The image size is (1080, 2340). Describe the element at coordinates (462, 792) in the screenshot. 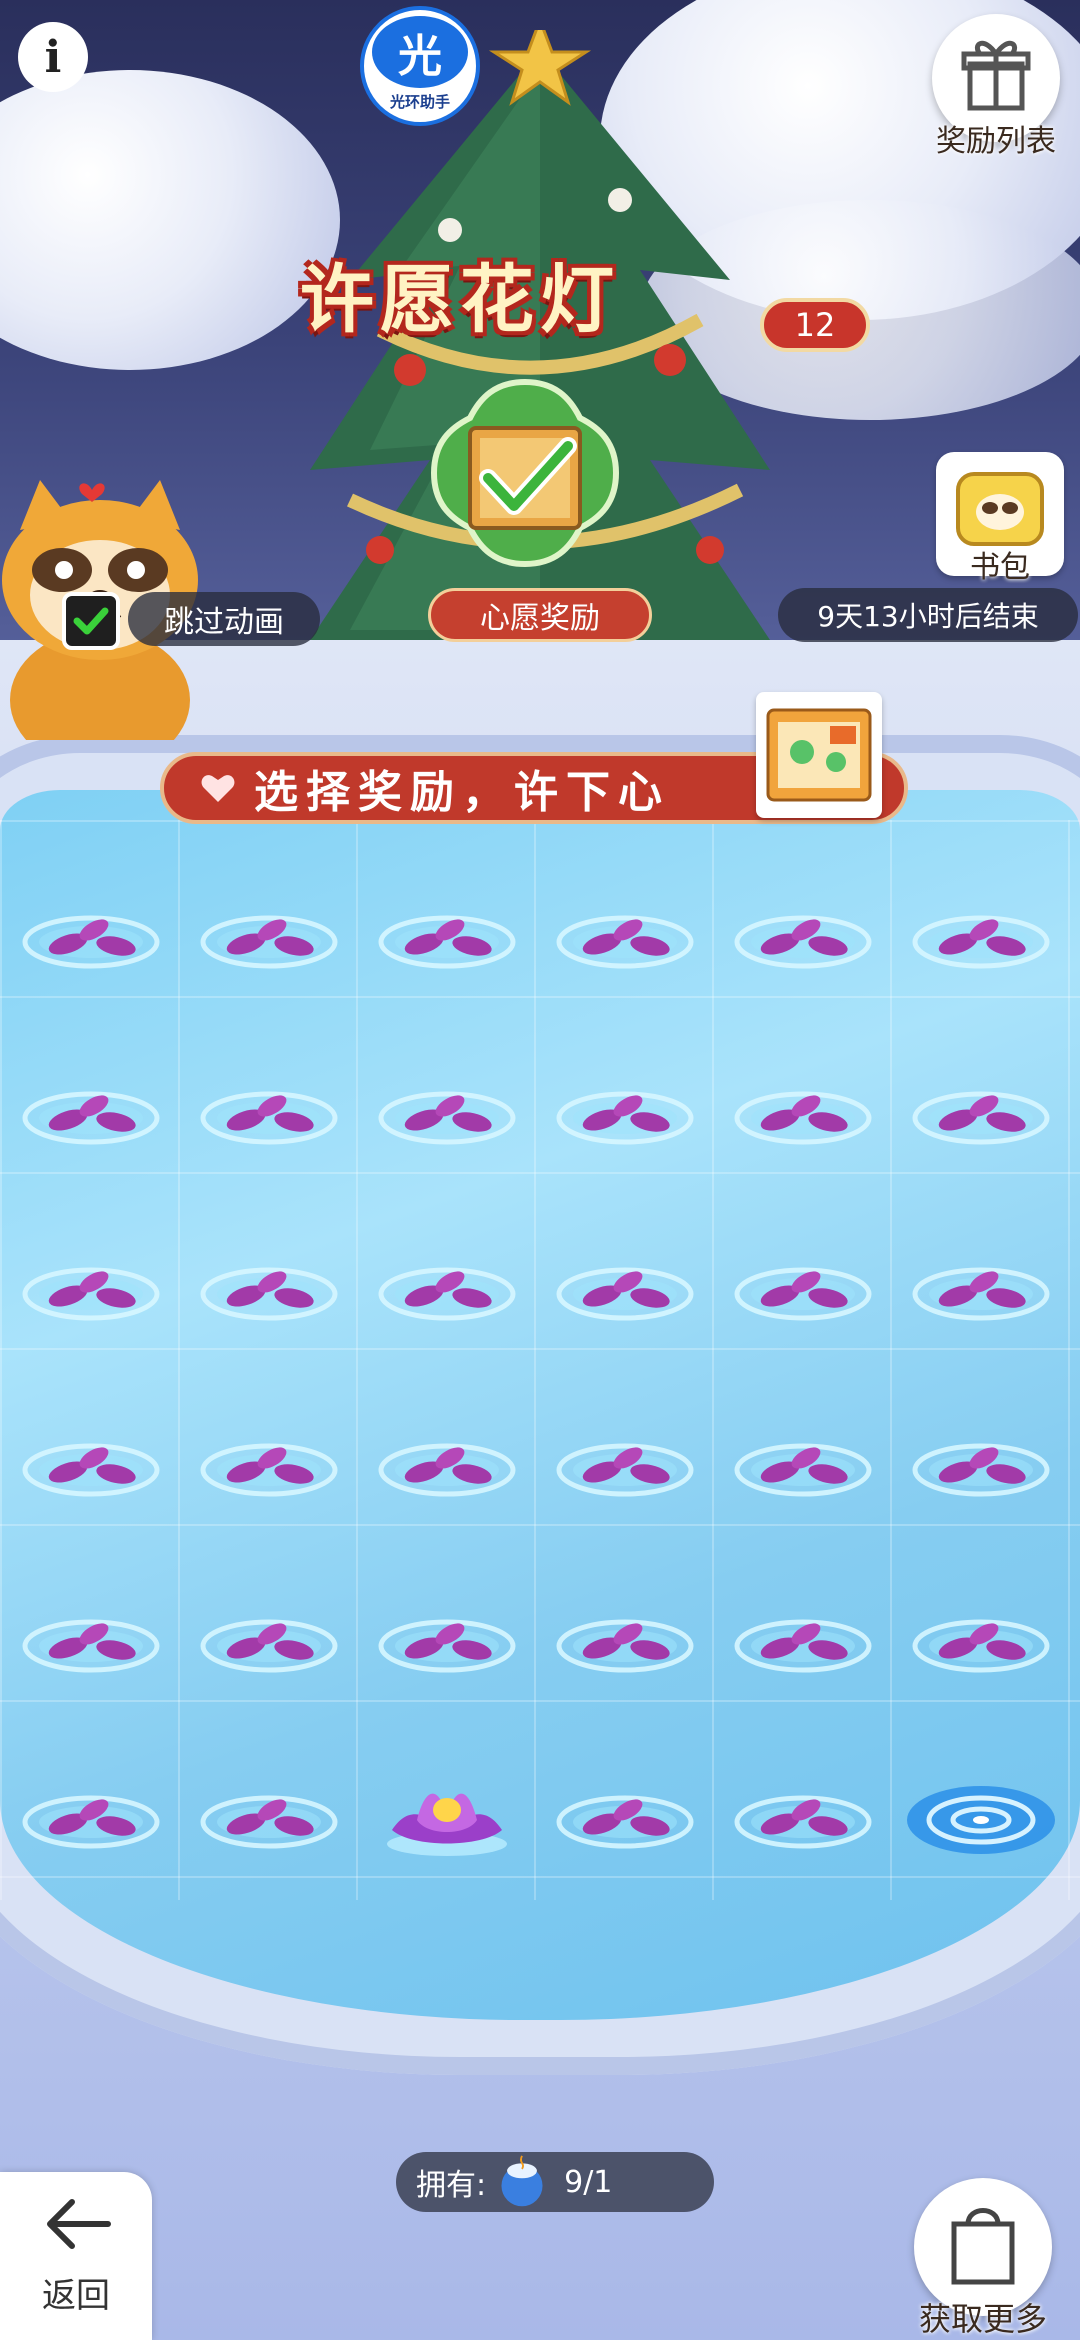

I see `banner-text: 选择奖励，许下心` at that location.